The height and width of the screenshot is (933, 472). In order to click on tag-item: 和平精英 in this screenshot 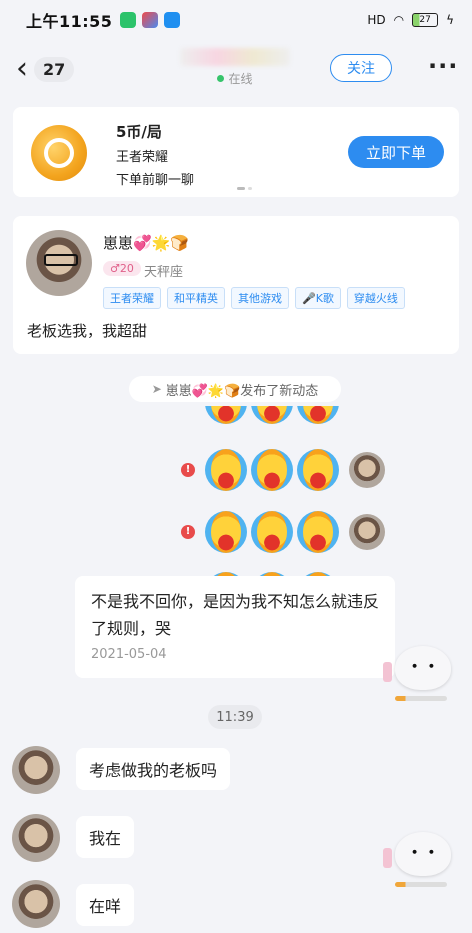, I will do `click(196, 298)`.